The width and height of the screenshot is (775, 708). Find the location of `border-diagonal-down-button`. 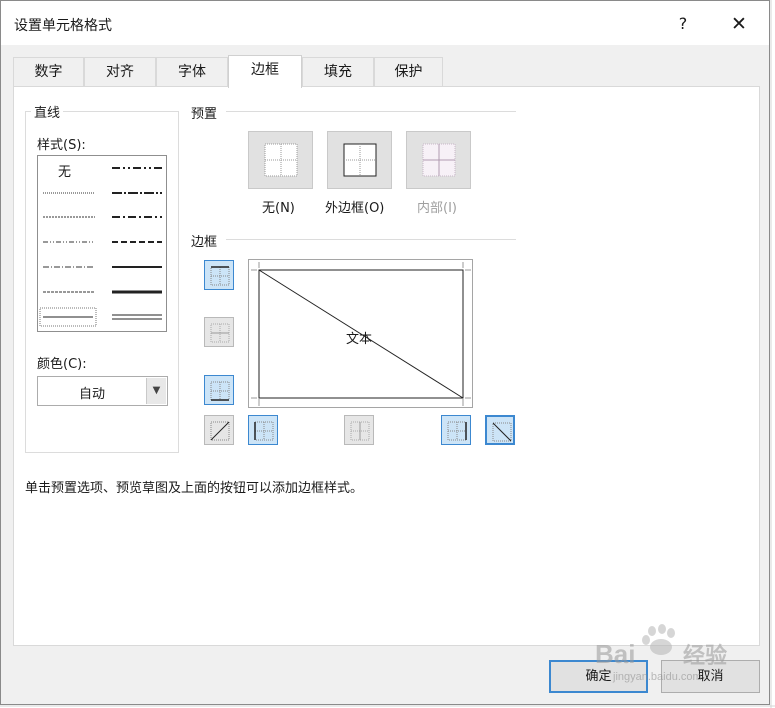

border-diagonal-down-button is located at coordinates (500, 430).